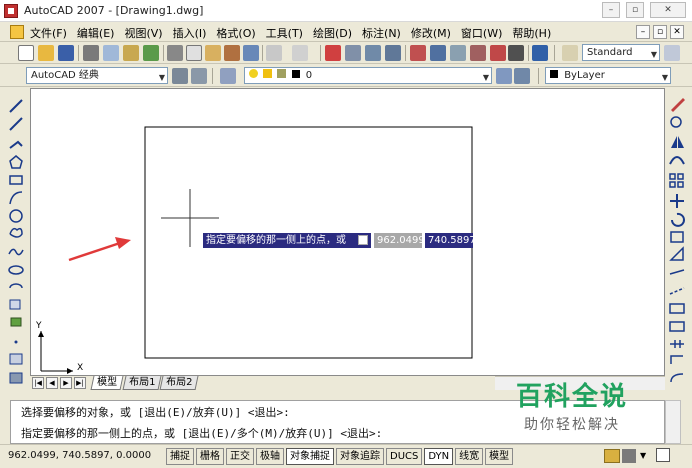  Describe the element at coordinates (38, 383) in the screenshot. I see `first-tab-icon: |◀` at that location.